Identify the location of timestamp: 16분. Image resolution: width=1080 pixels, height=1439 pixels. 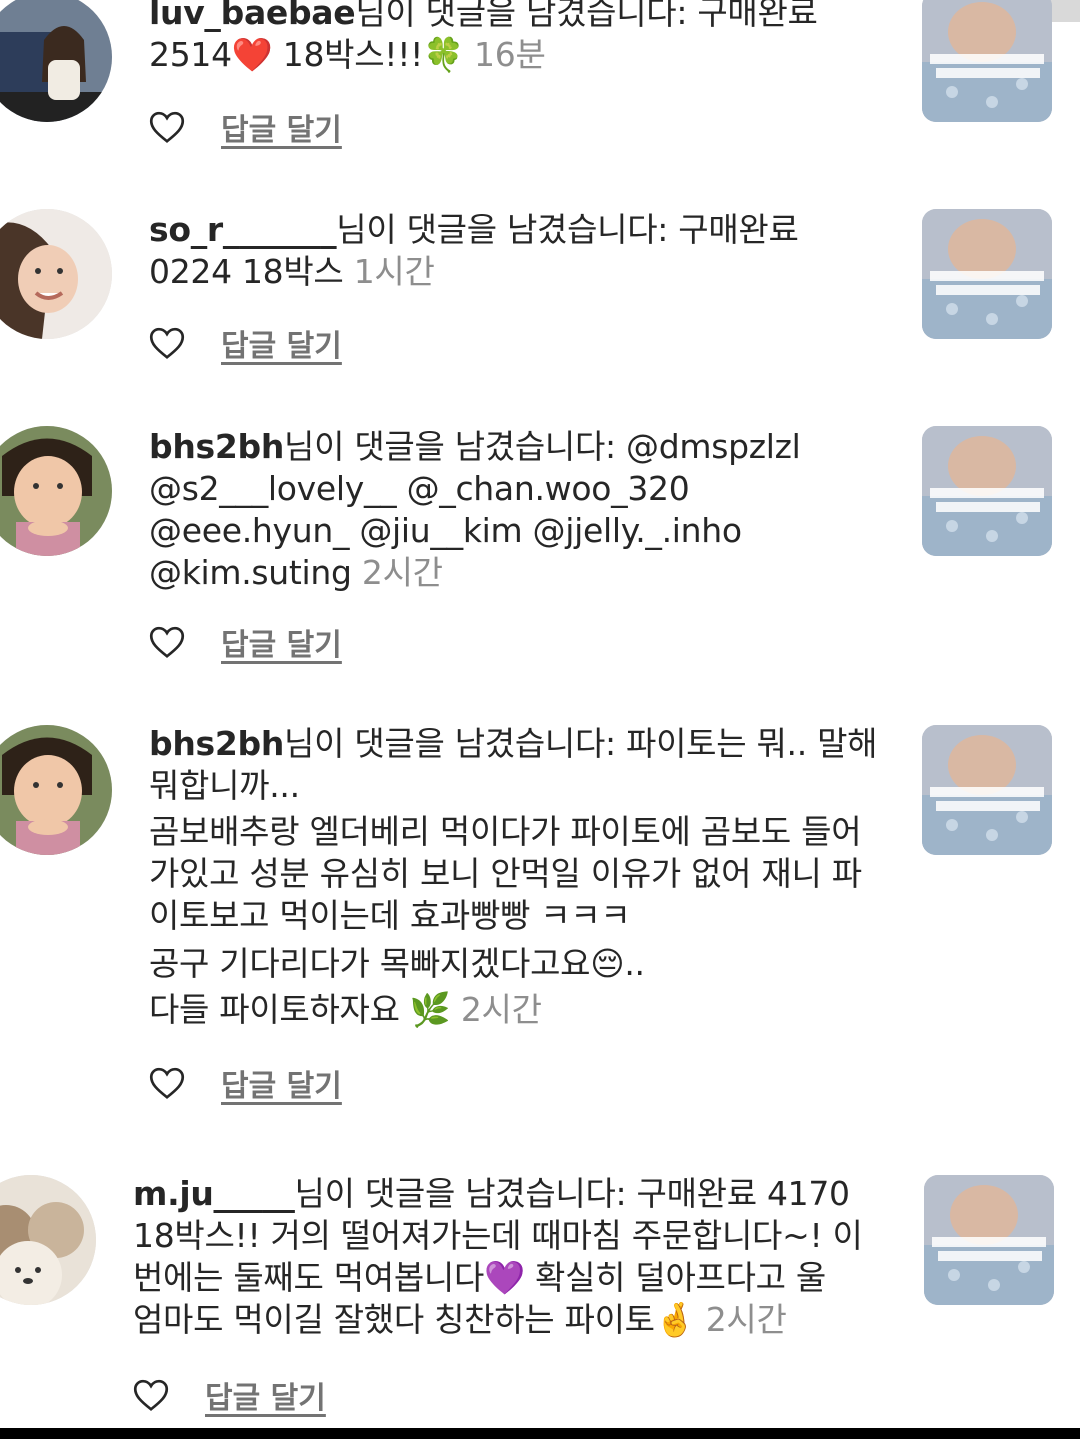
(510, 54).